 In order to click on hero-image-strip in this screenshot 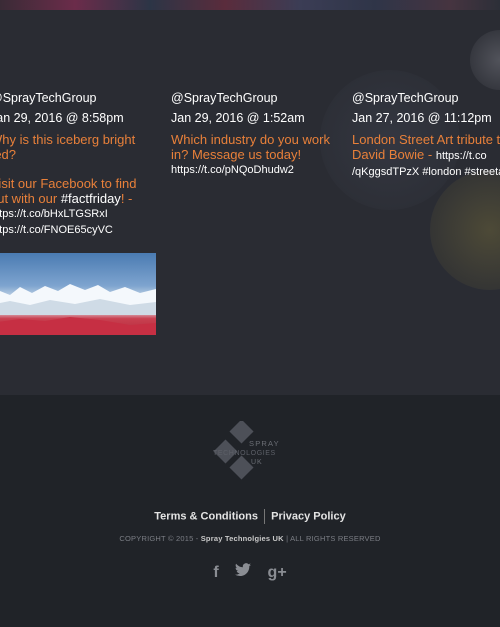, I will do `click(250, 5)`.